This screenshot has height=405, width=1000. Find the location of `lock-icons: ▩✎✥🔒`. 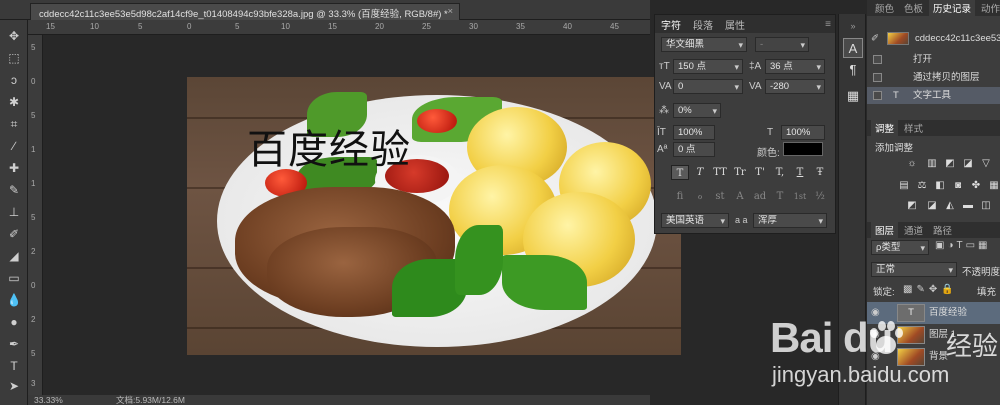

lock-icons: ▩✎✥🔒 is located at coordinates (930, 289).